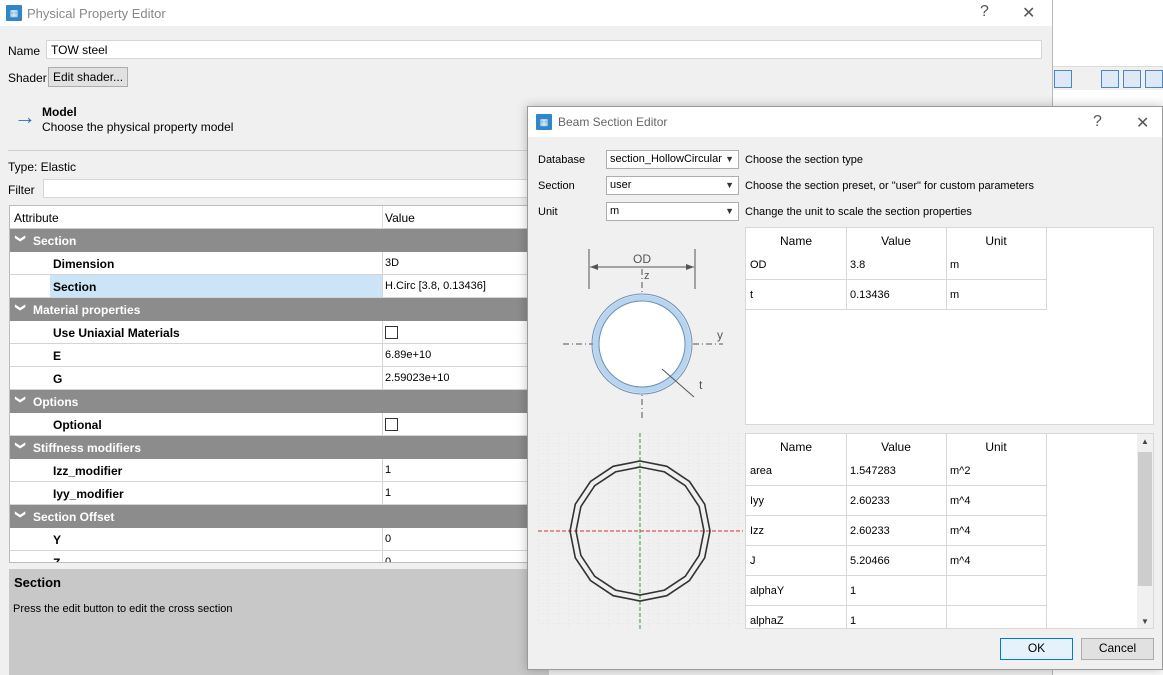 The width and height of the screenshot is (1163, 675). Describe the element at coordinates (955, 265) in the screenshot. I see `param-unit: m` at that location.